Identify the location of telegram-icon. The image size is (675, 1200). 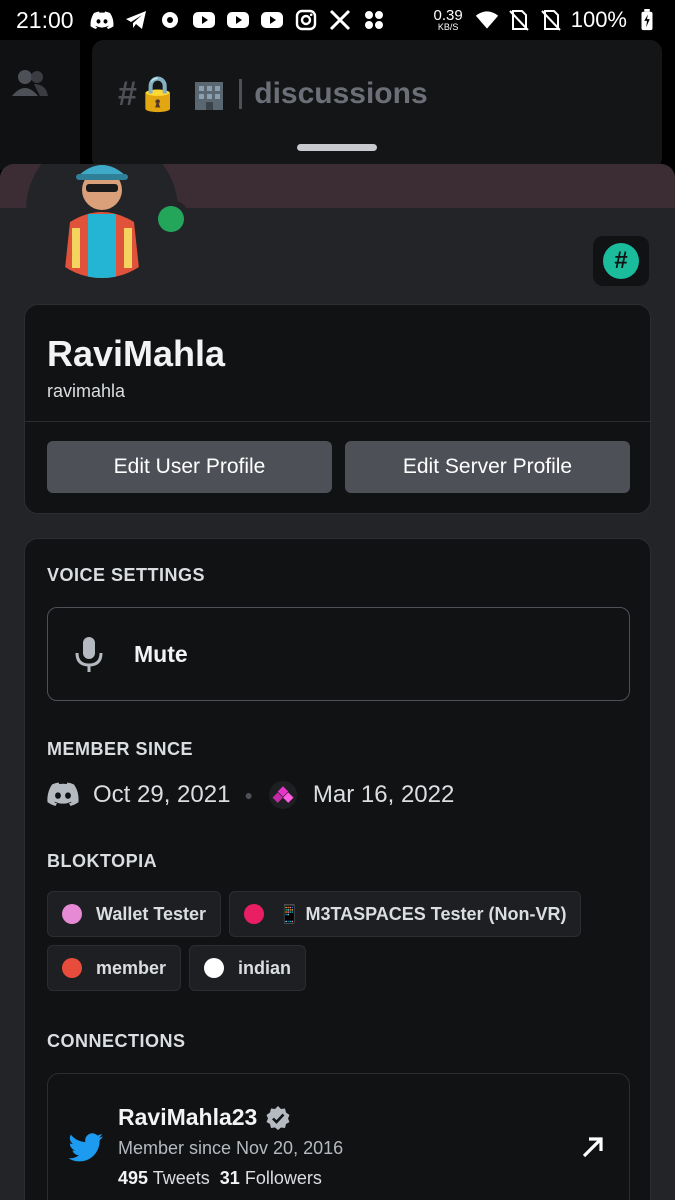
(136, 20).